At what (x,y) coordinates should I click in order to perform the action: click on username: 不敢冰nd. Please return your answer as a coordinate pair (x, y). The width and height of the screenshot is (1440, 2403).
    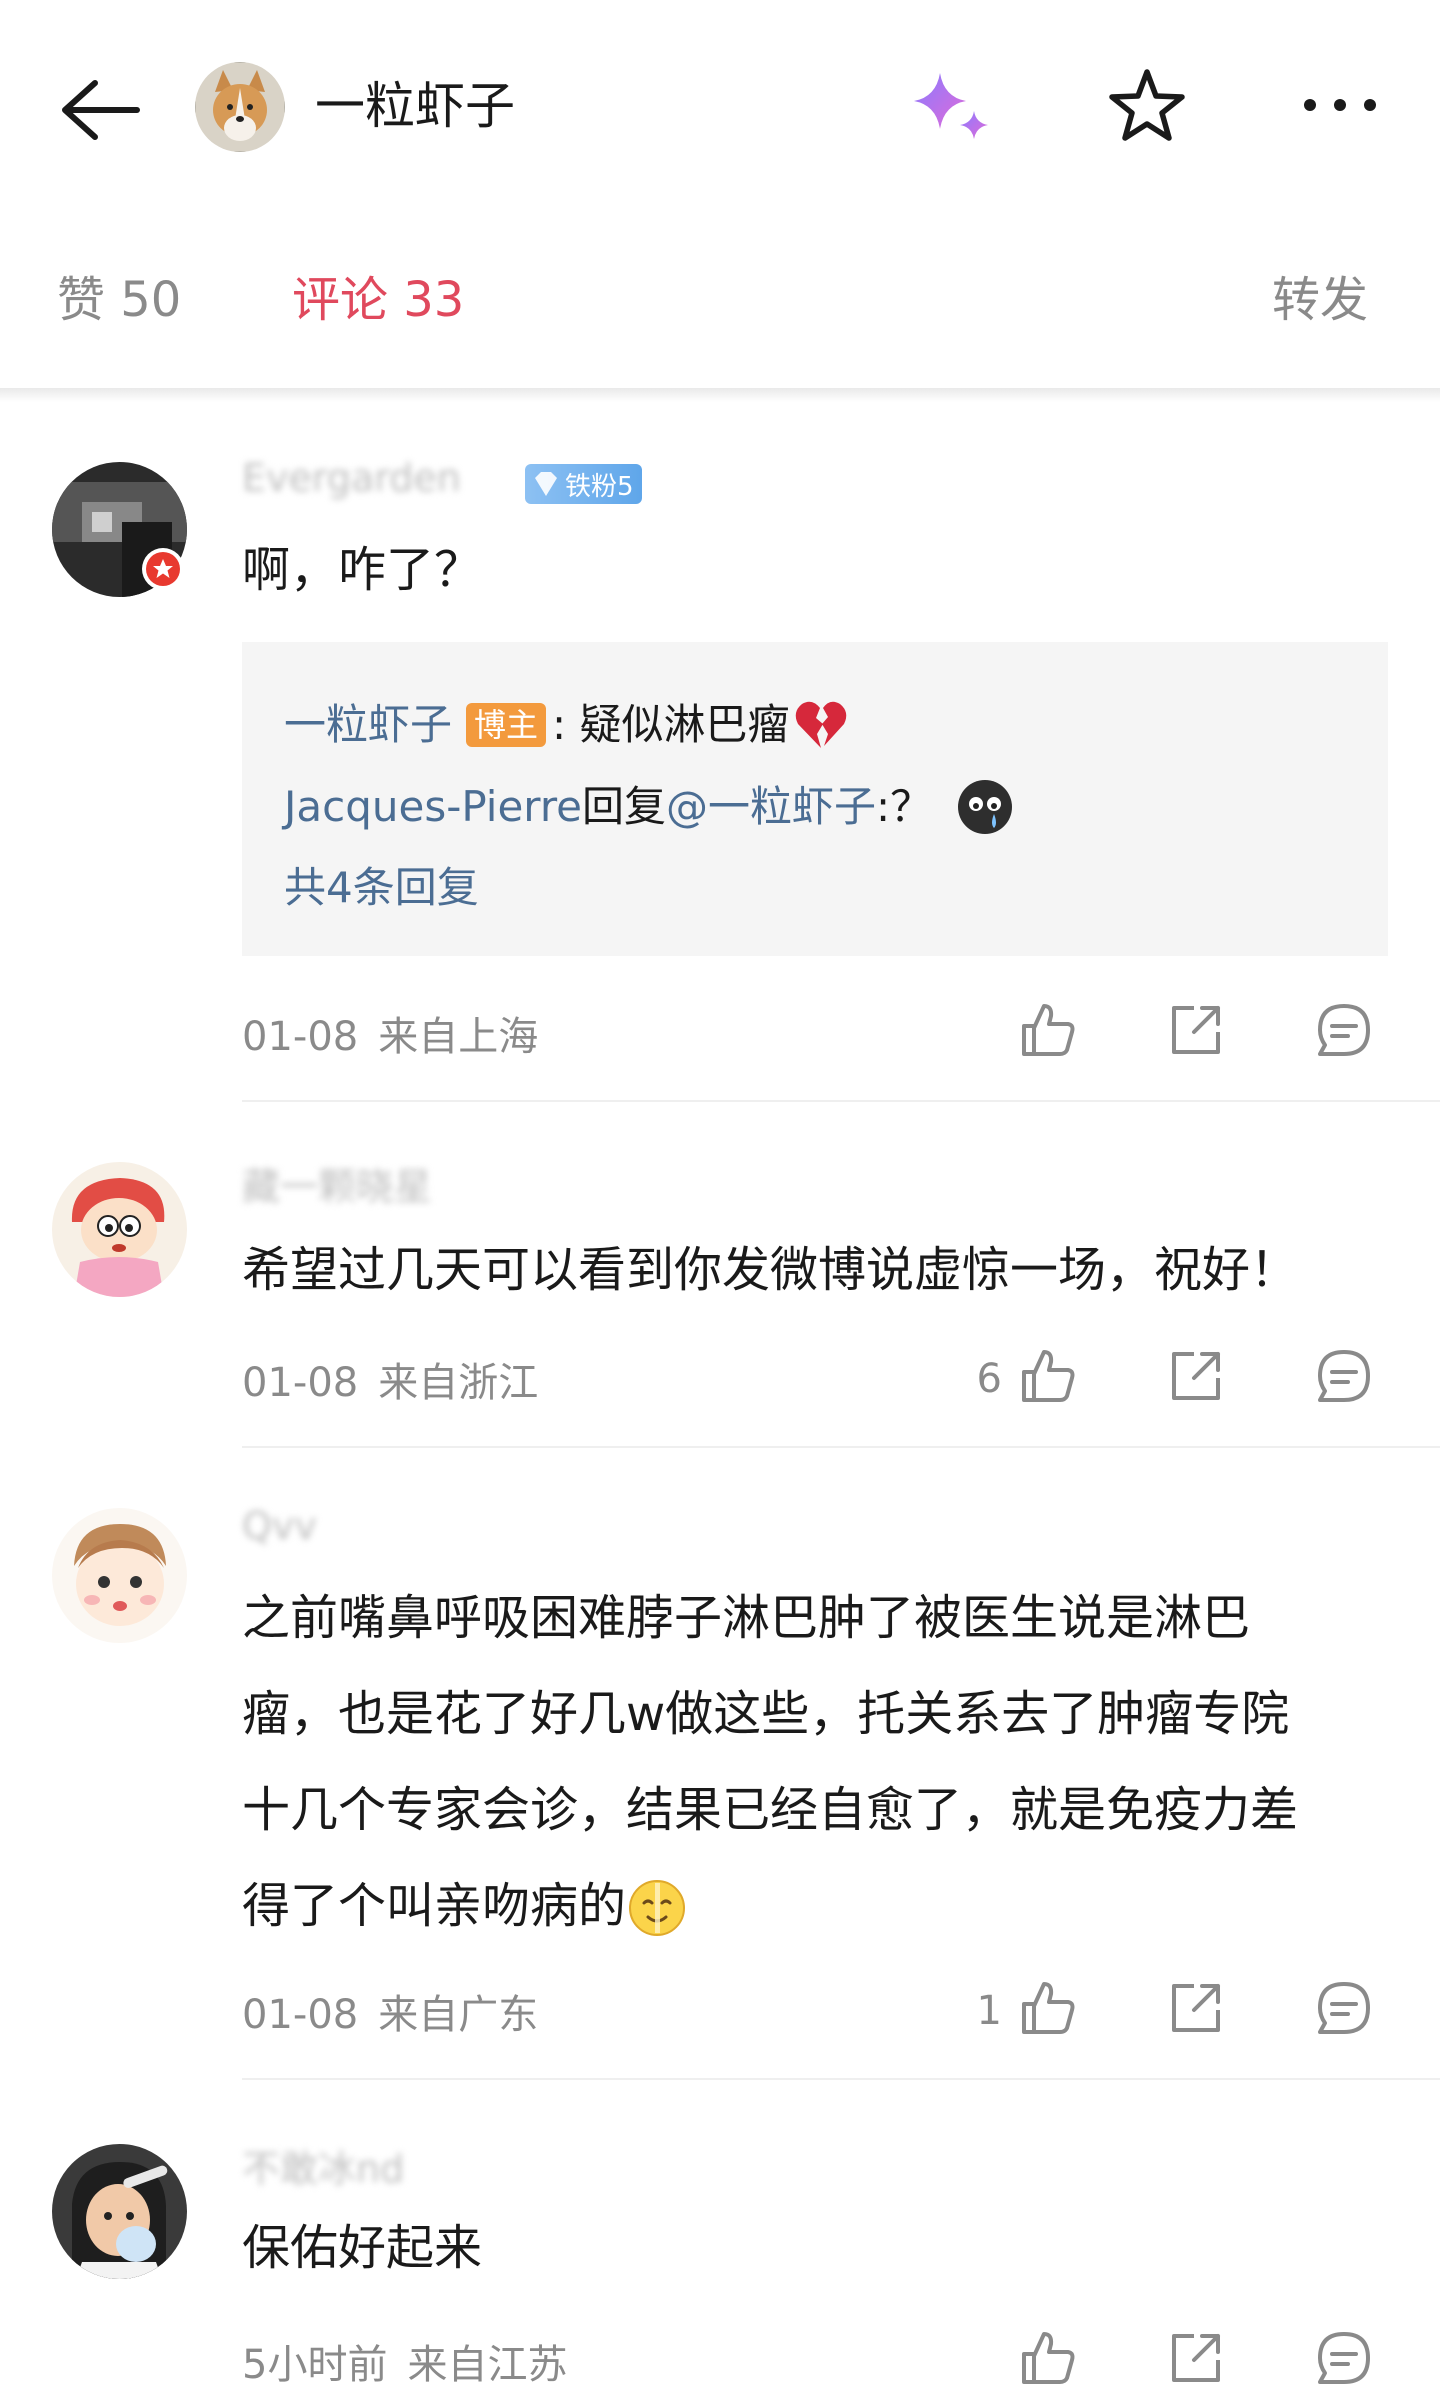
    Looking at the image, I should click on (323, 2165).